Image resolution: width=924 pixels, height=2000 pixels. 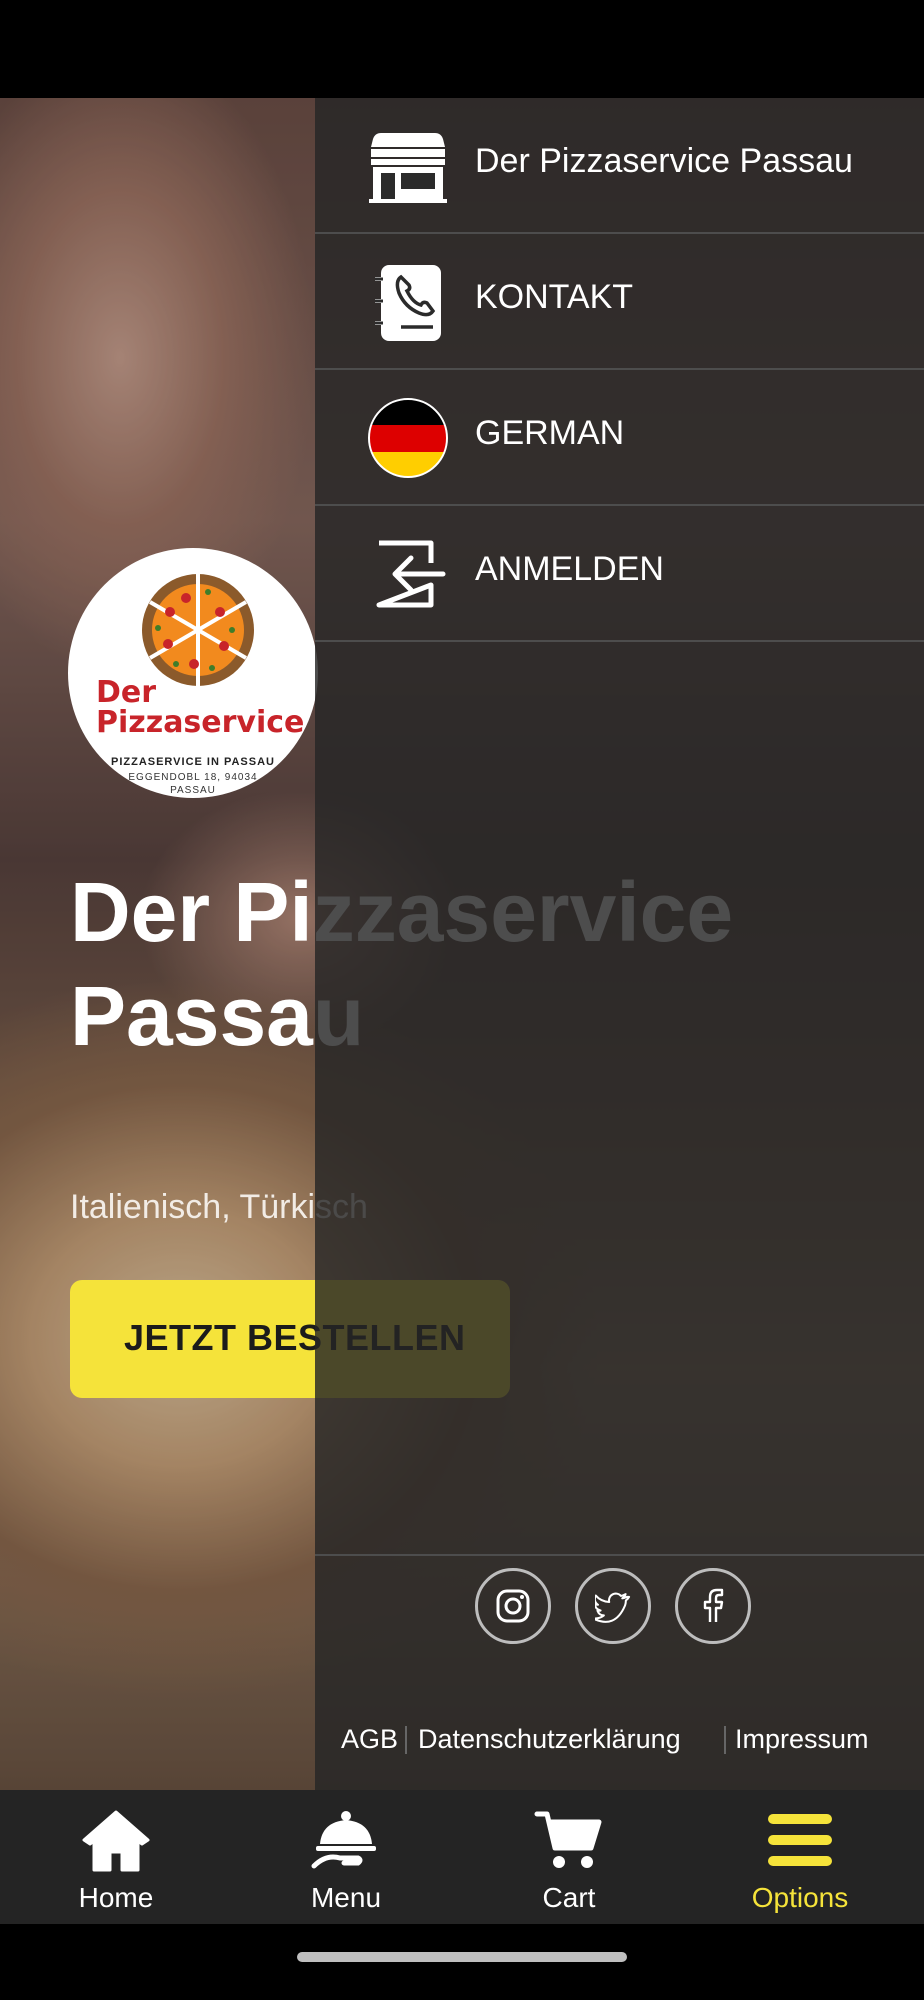 What do you see at coordinates (408, 303) in the screenshot?
I see `contact-book-icon` at bounding box center [408, 303].